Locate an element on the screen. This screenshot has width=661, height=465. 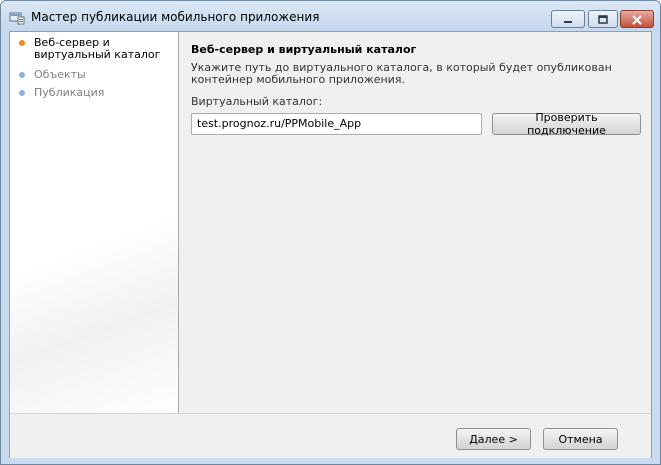
window-title: Мастер публикации мобильного приложения is located at coordinates (175, 17).